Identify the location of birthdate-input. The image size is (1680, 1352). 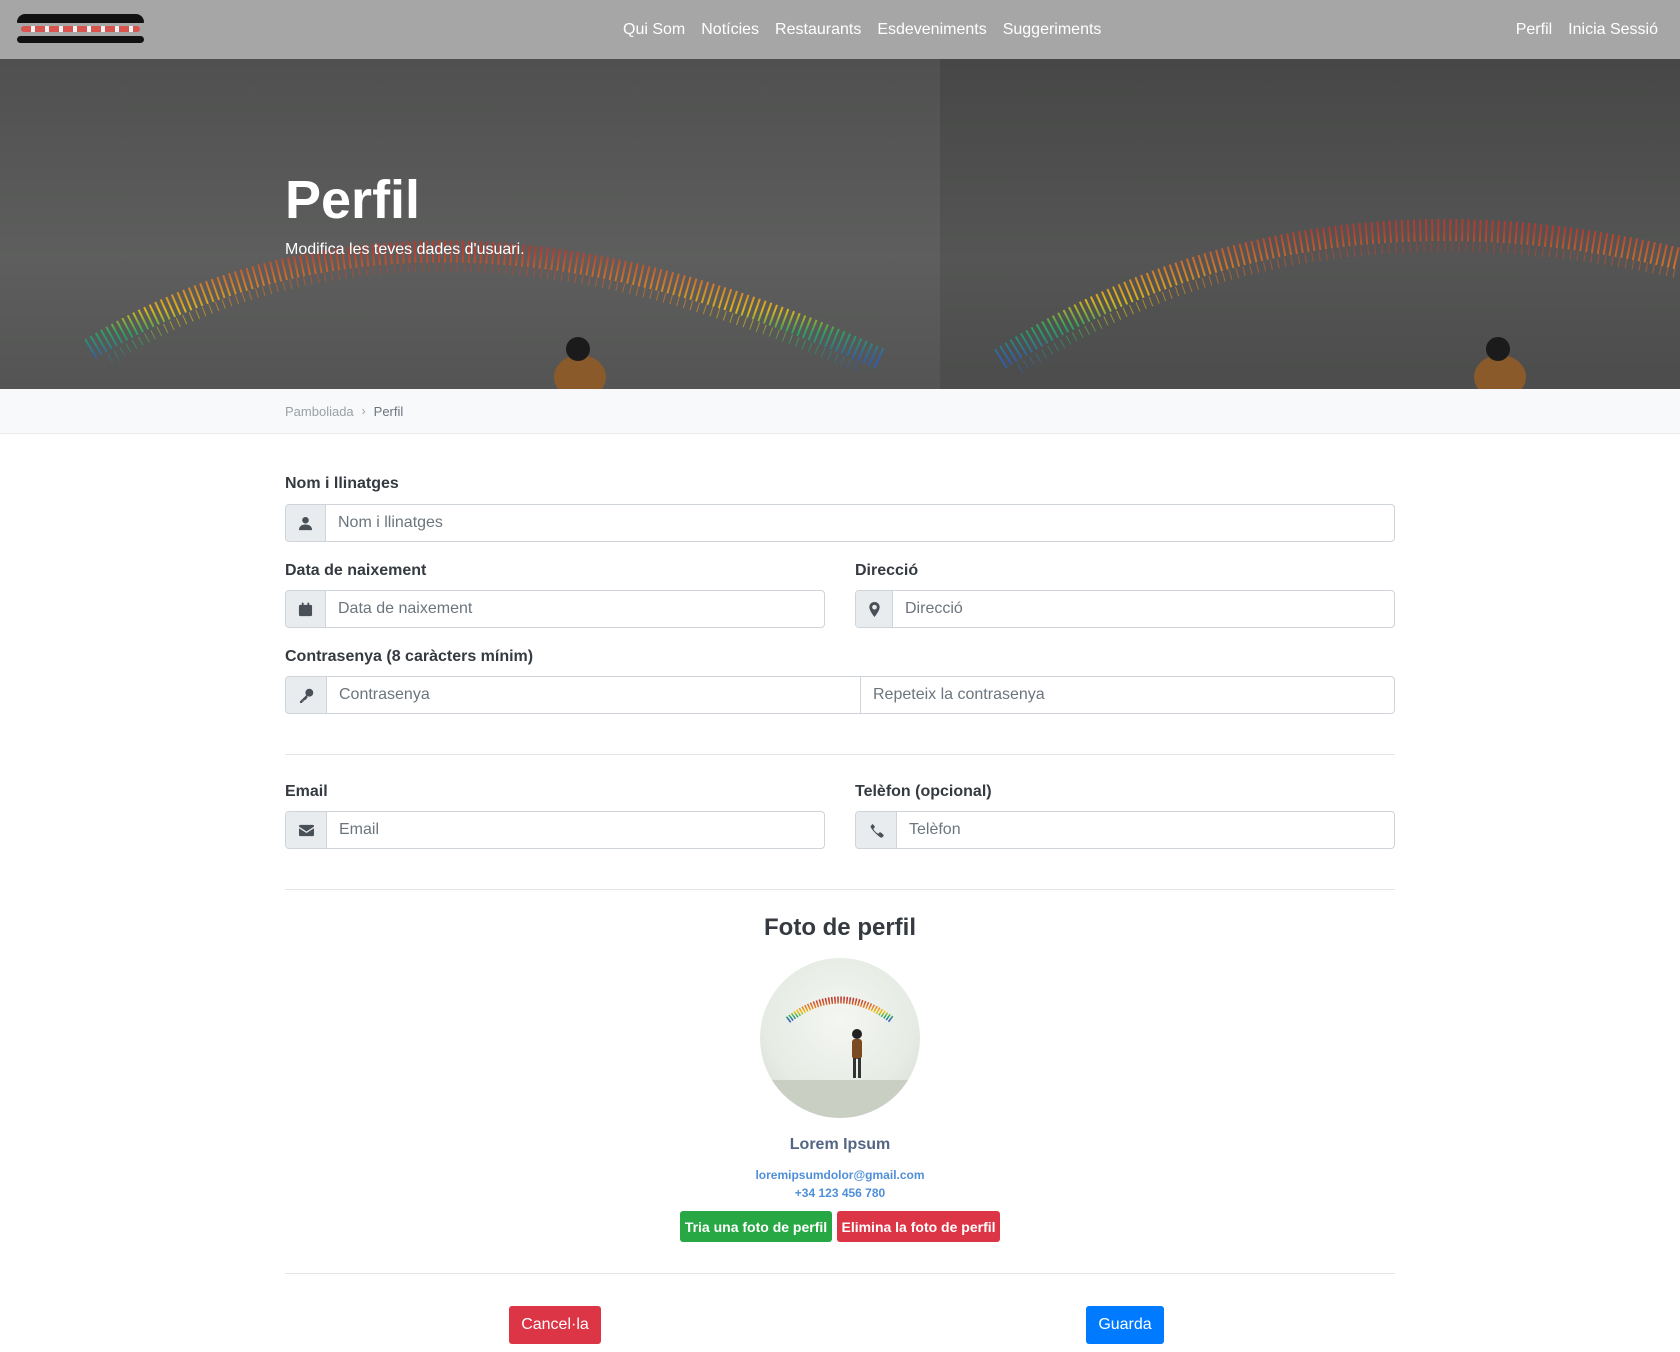
(575, 609).